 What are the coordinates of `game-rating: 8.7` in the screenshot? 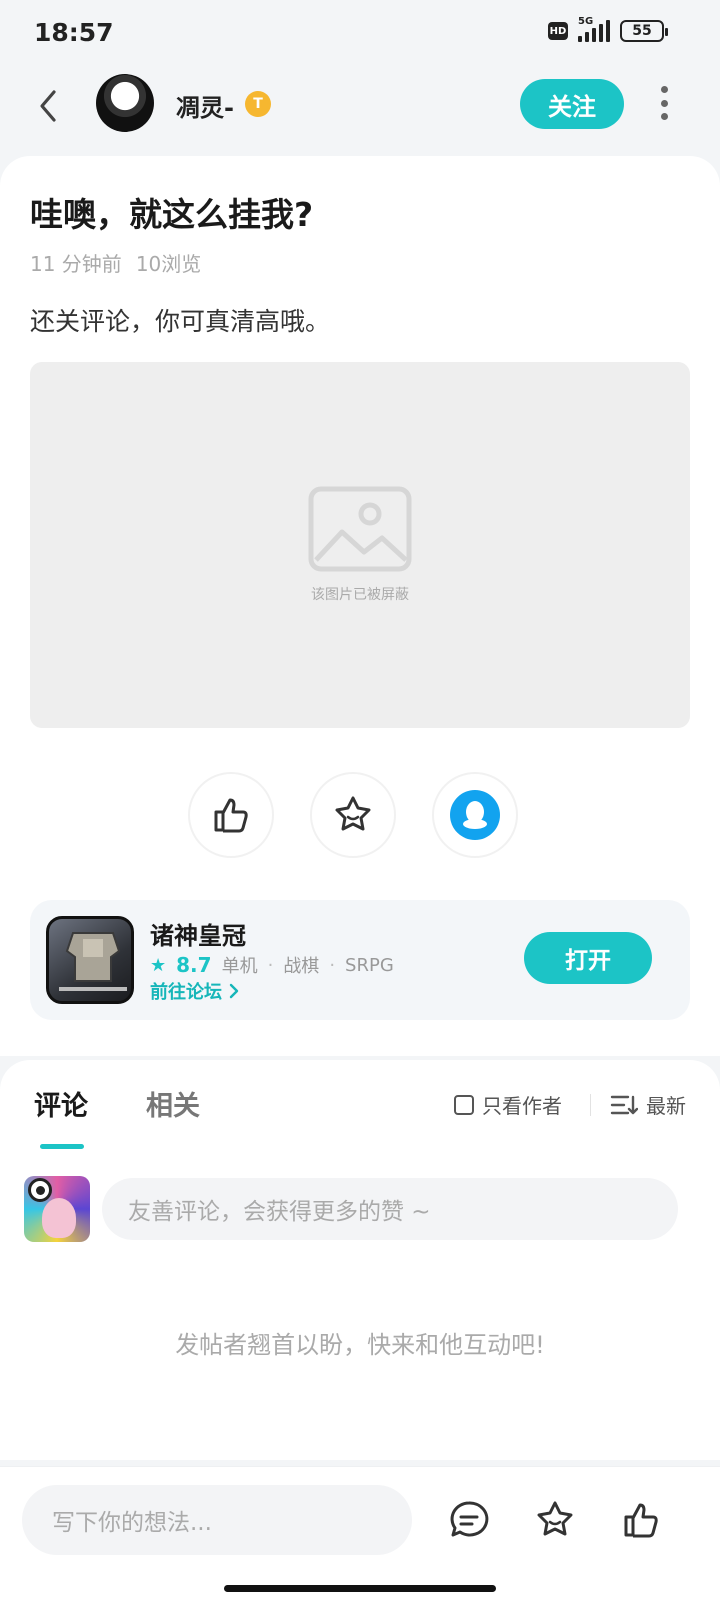 It's located at (194, 965).